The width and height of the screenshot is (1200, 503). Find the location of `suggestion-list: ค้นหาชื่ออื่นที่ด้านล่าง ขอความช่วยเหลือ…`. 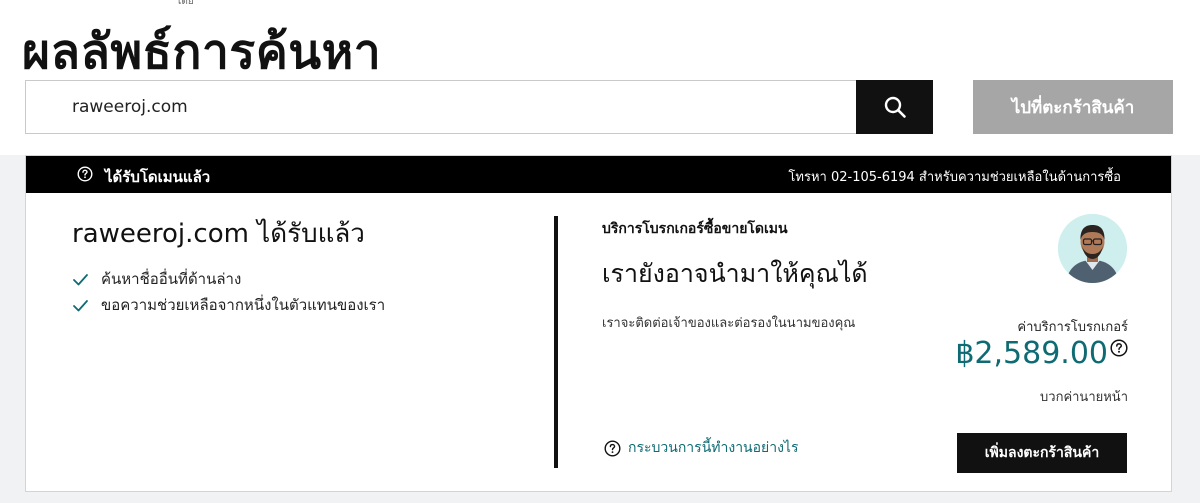

suggestion-list: ค้นหาชื่ออื่นที่ด้านล่าง ขอความช่วยเหลือ… is located at coordinates (228, 292).